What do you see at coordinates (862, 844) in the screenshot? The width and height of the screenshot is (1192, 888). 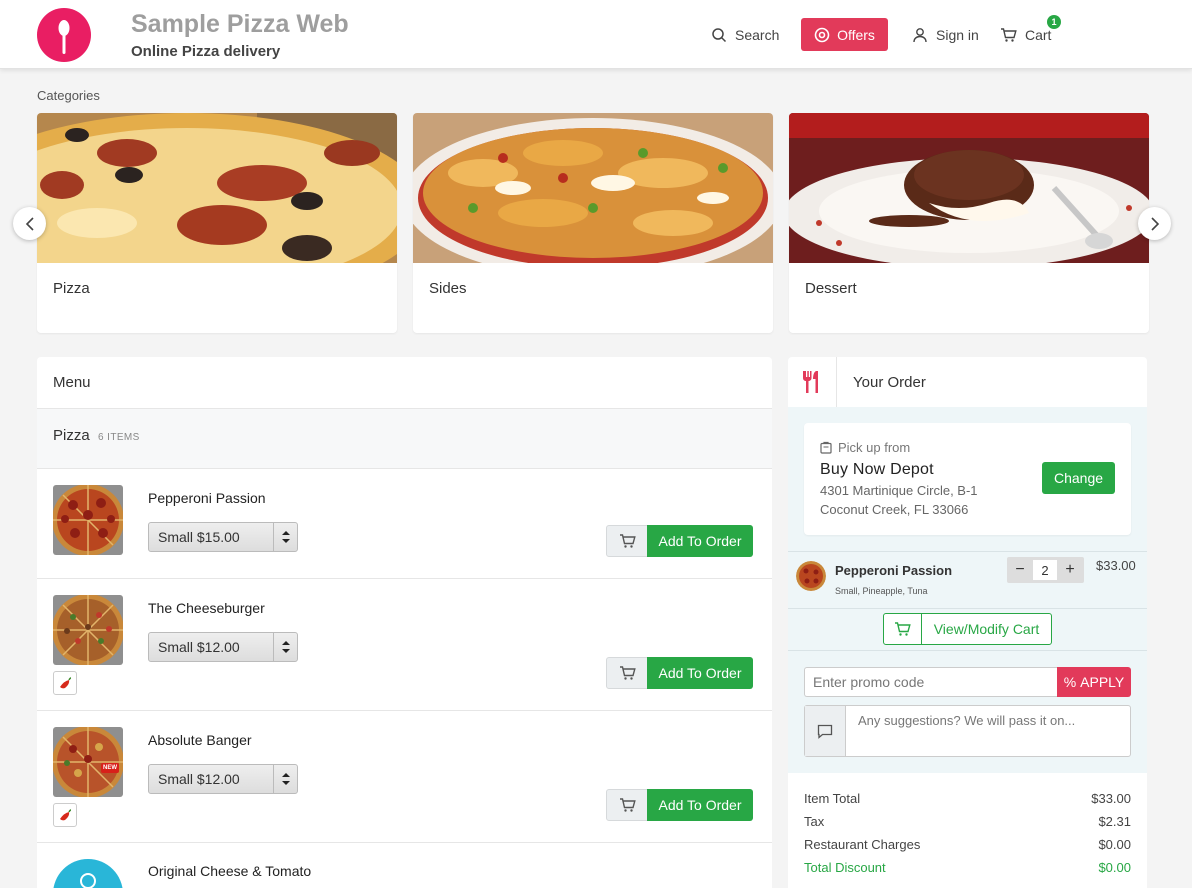 I see `total-label: Restaurant Charges` at bounding box center [862, 844].